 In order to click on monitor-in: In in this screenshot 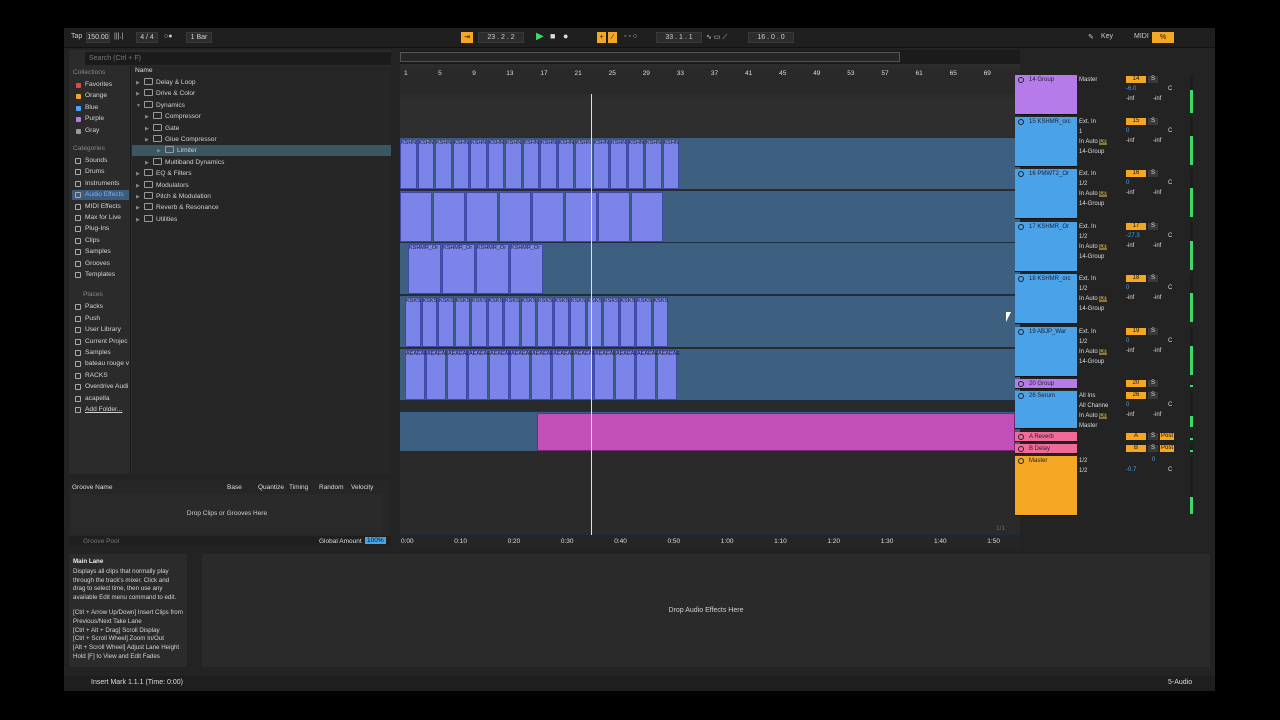, I will do `click(1081, 194)`.